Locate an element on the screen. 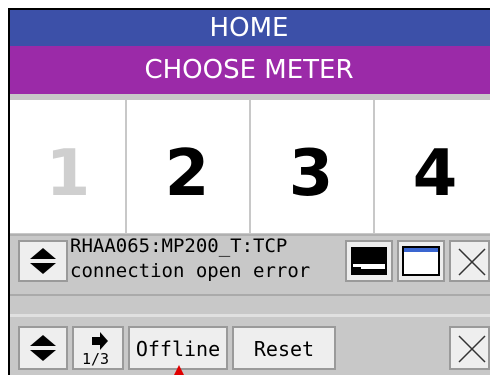 This screenshot has width=490, height=375. reset-button: Reset is located at coordinates (284, 348).